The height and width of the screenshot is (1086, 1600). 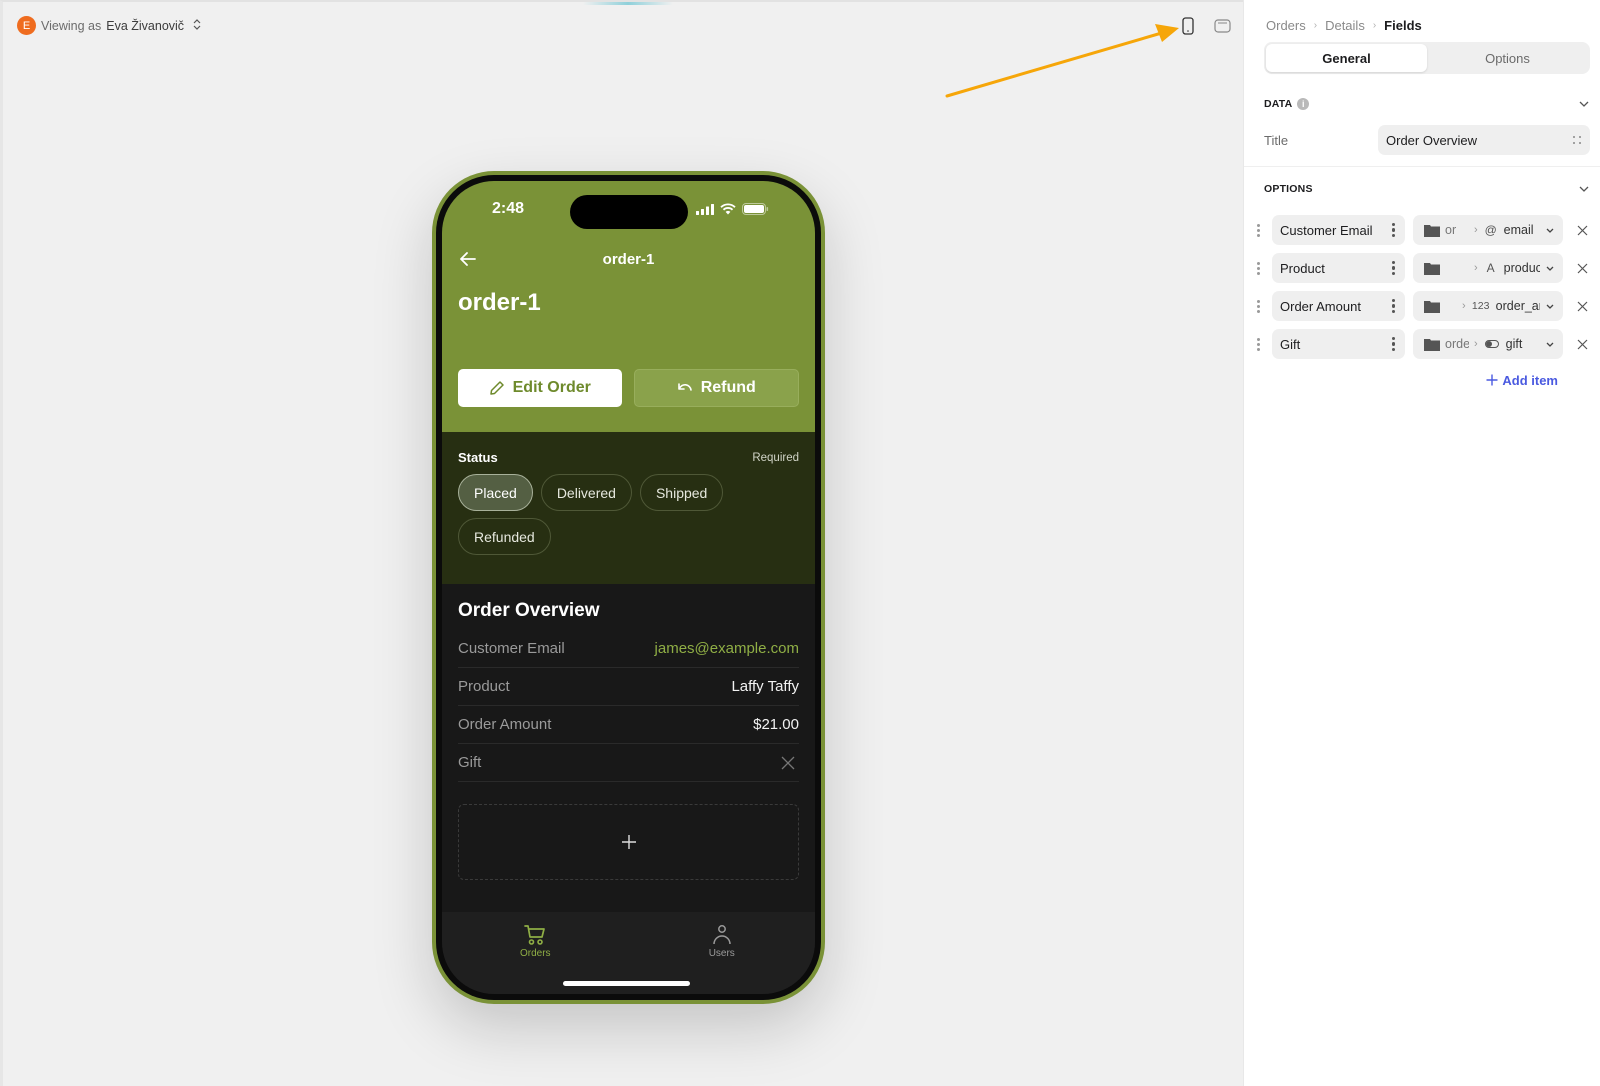 I want to click on option-binding-select: orde › gift, so click(x=1488, y=344).